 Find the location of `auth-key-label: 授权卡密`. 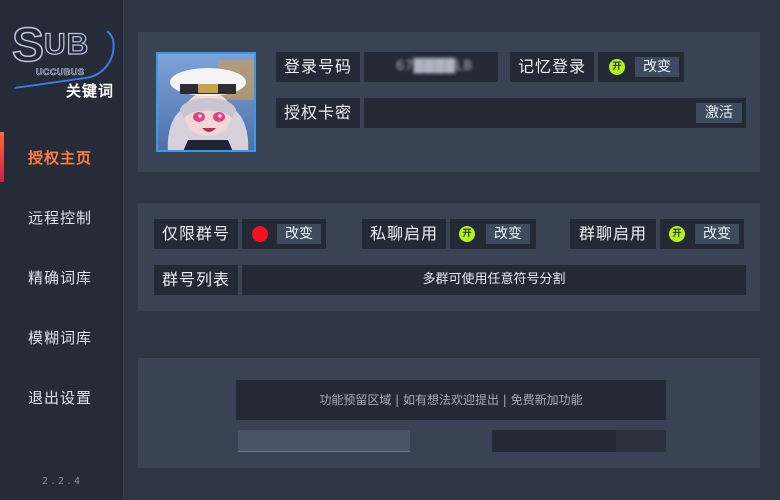

auth-key-label: 授权卡密 is located at coordinates (318, 113).